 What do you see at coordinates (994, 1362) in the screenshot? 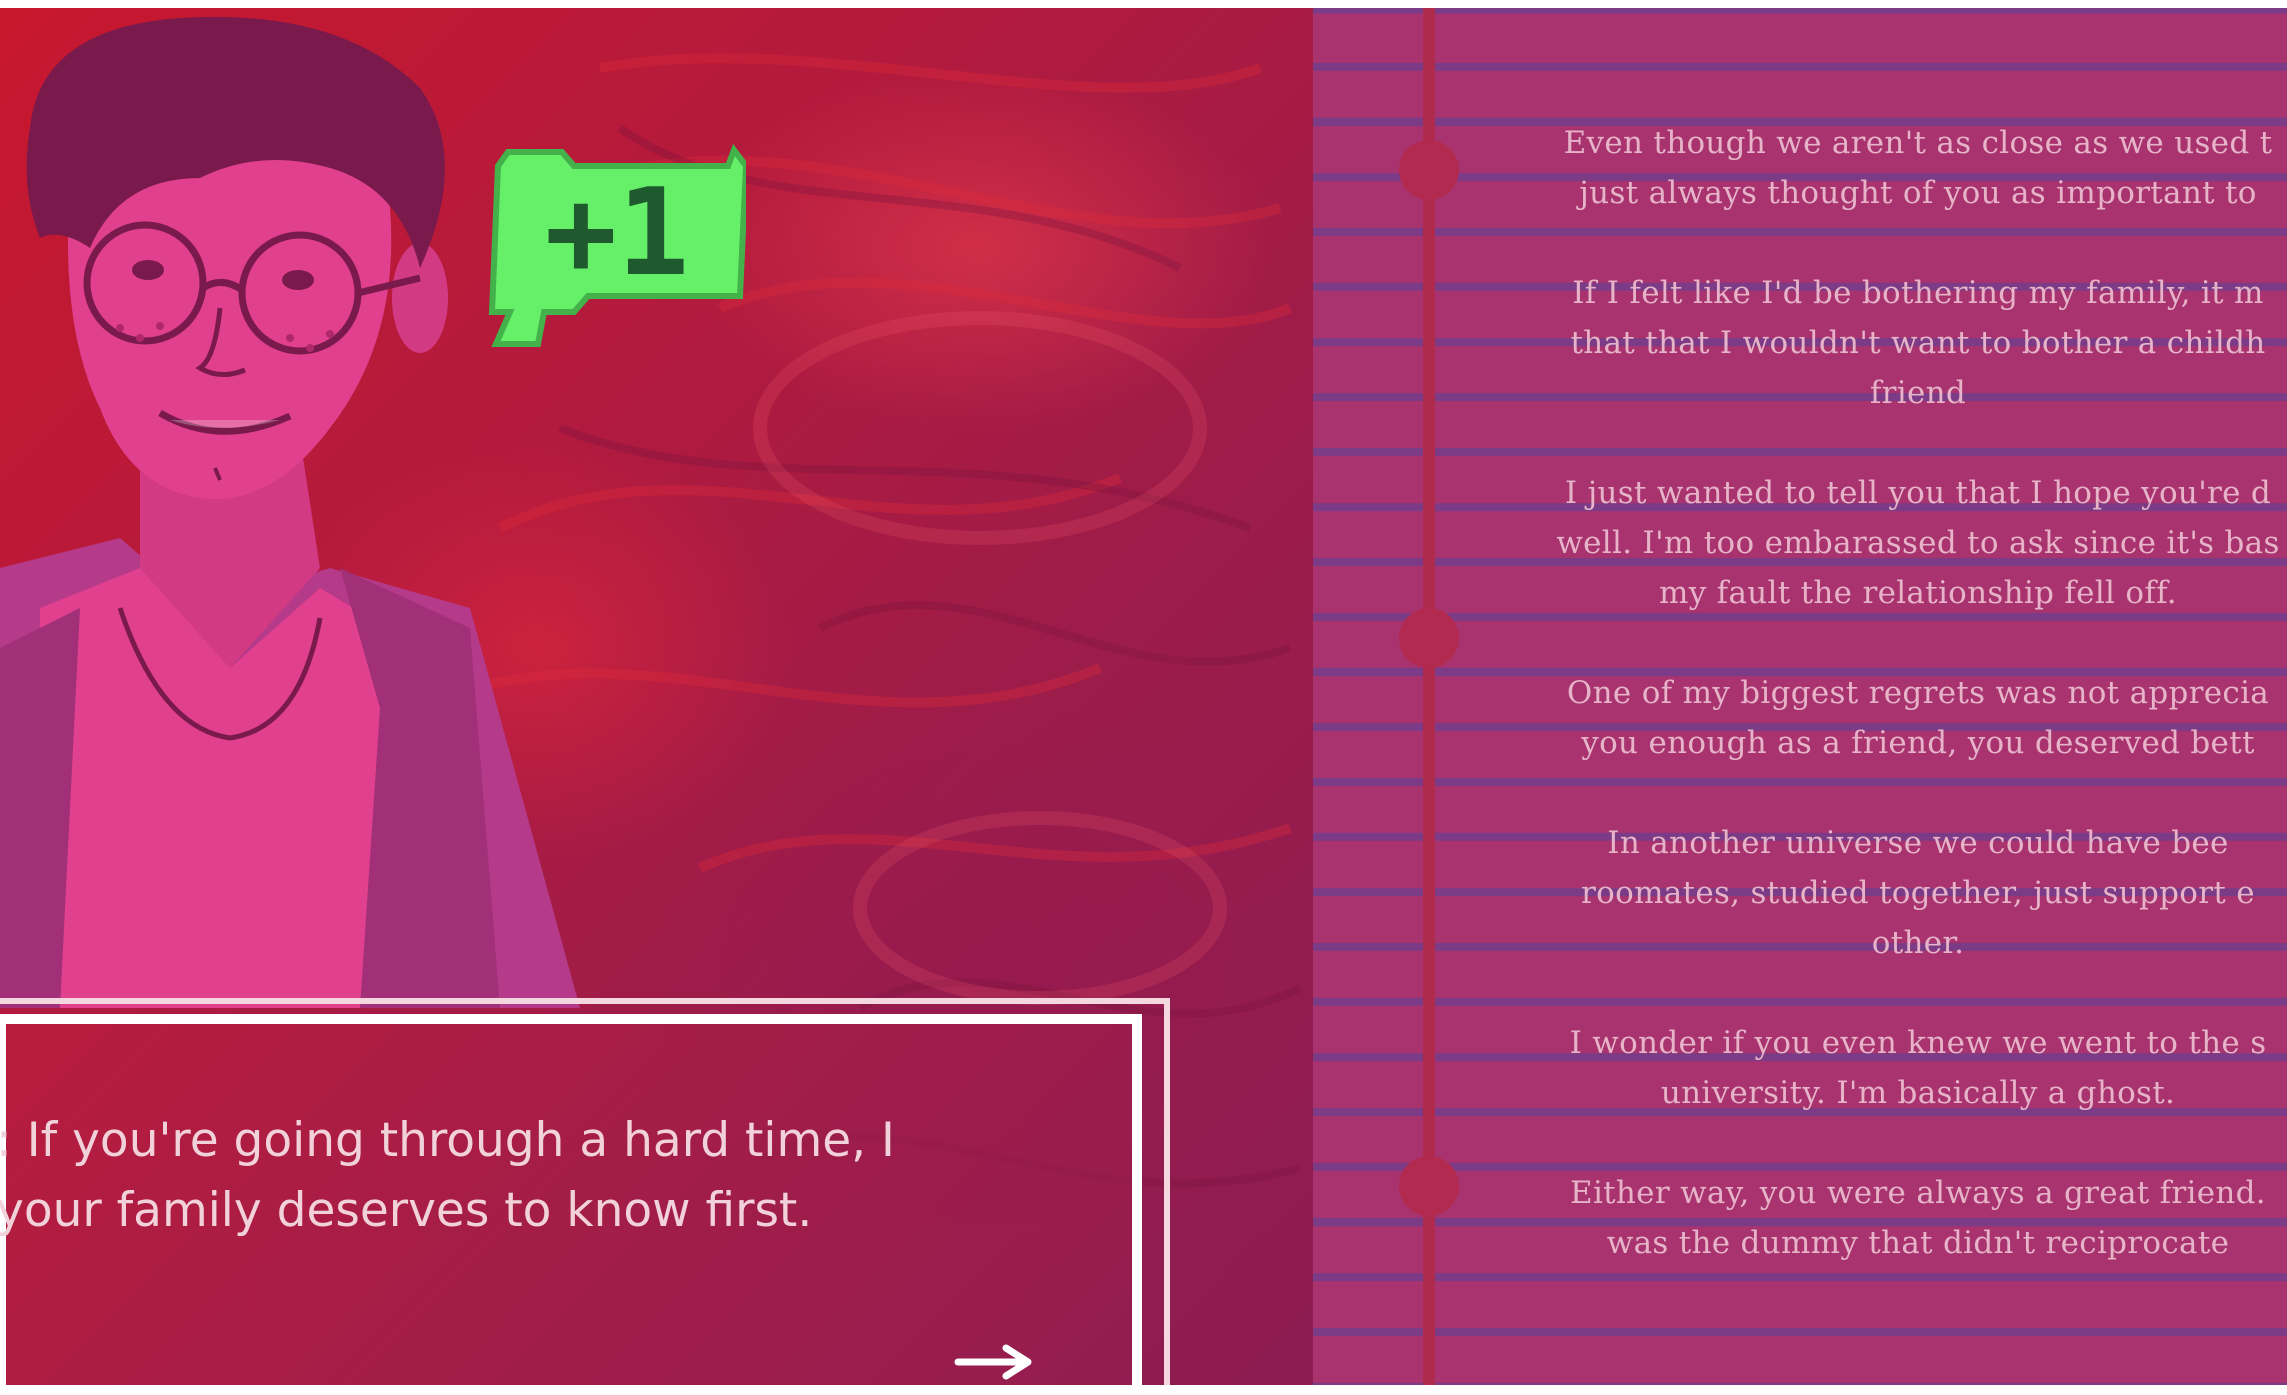
I see `arrow-right-icon` at bounding box center [994, 1362].